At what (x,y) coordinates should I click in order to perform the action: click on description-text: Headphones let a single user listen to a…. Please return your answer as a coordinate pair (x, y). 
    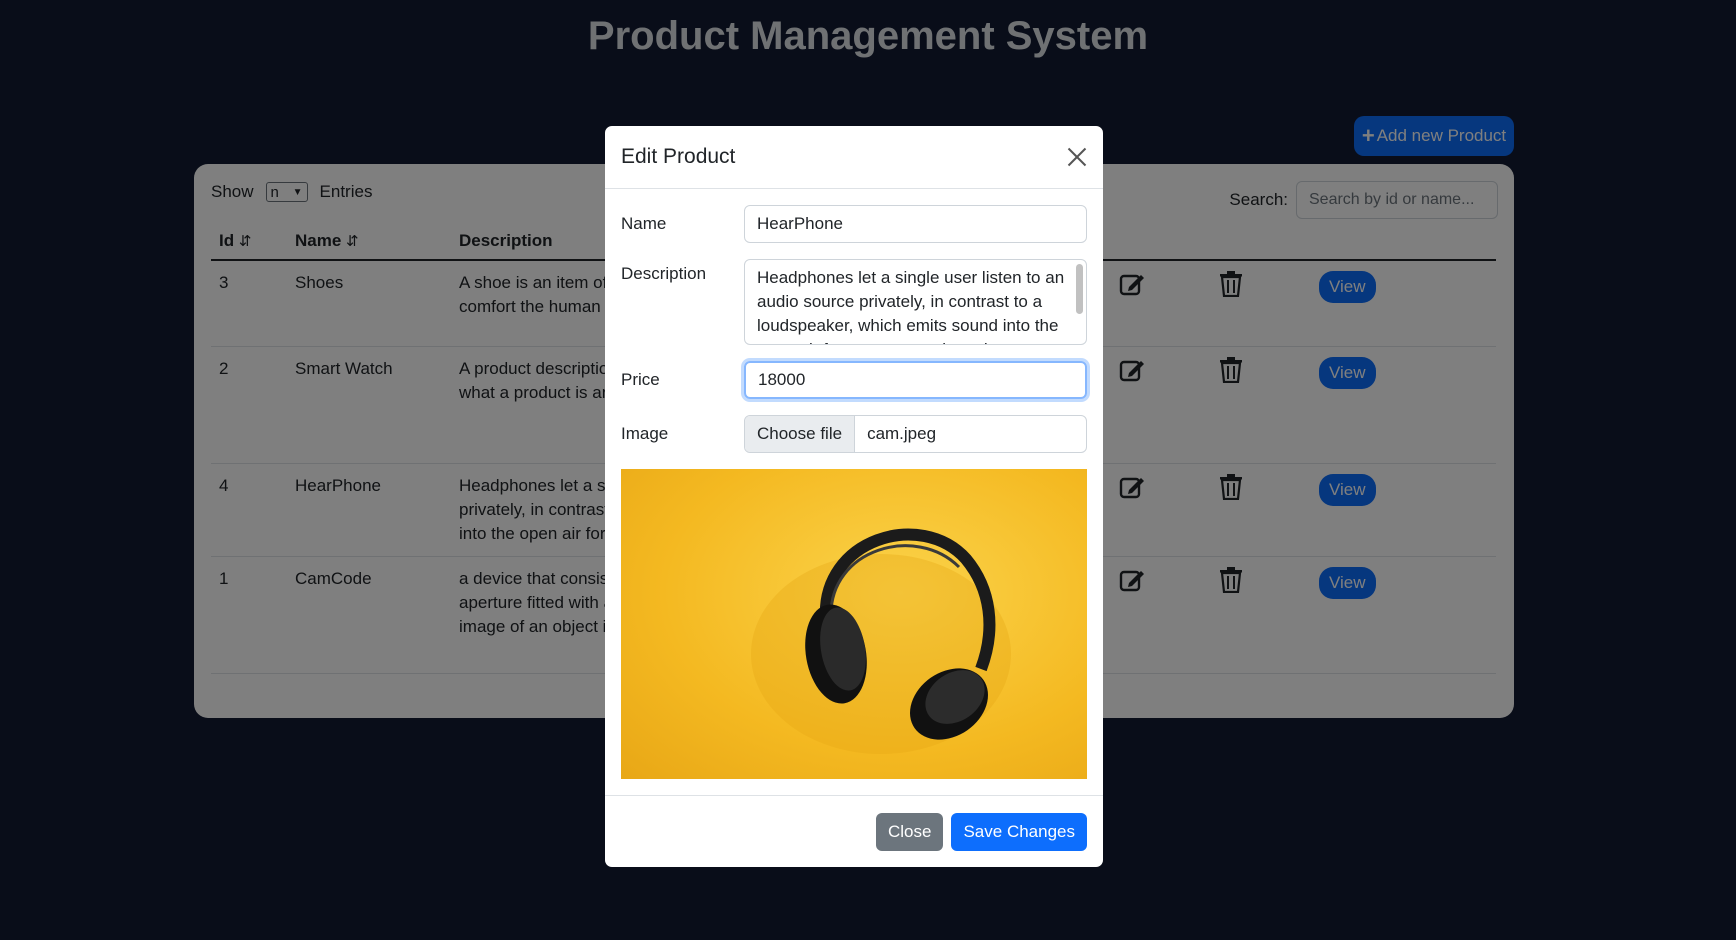
    Looking at the image, I should click on (911, 306).